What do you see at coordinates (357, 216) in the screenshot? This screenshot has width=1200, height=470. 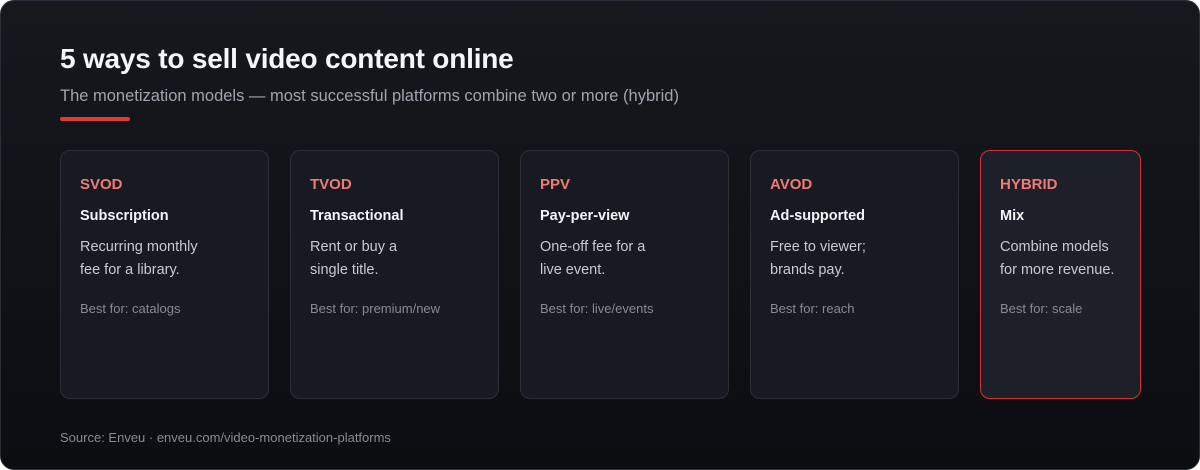 I see `card-name: Transactional` at bounding box center [357, 216].